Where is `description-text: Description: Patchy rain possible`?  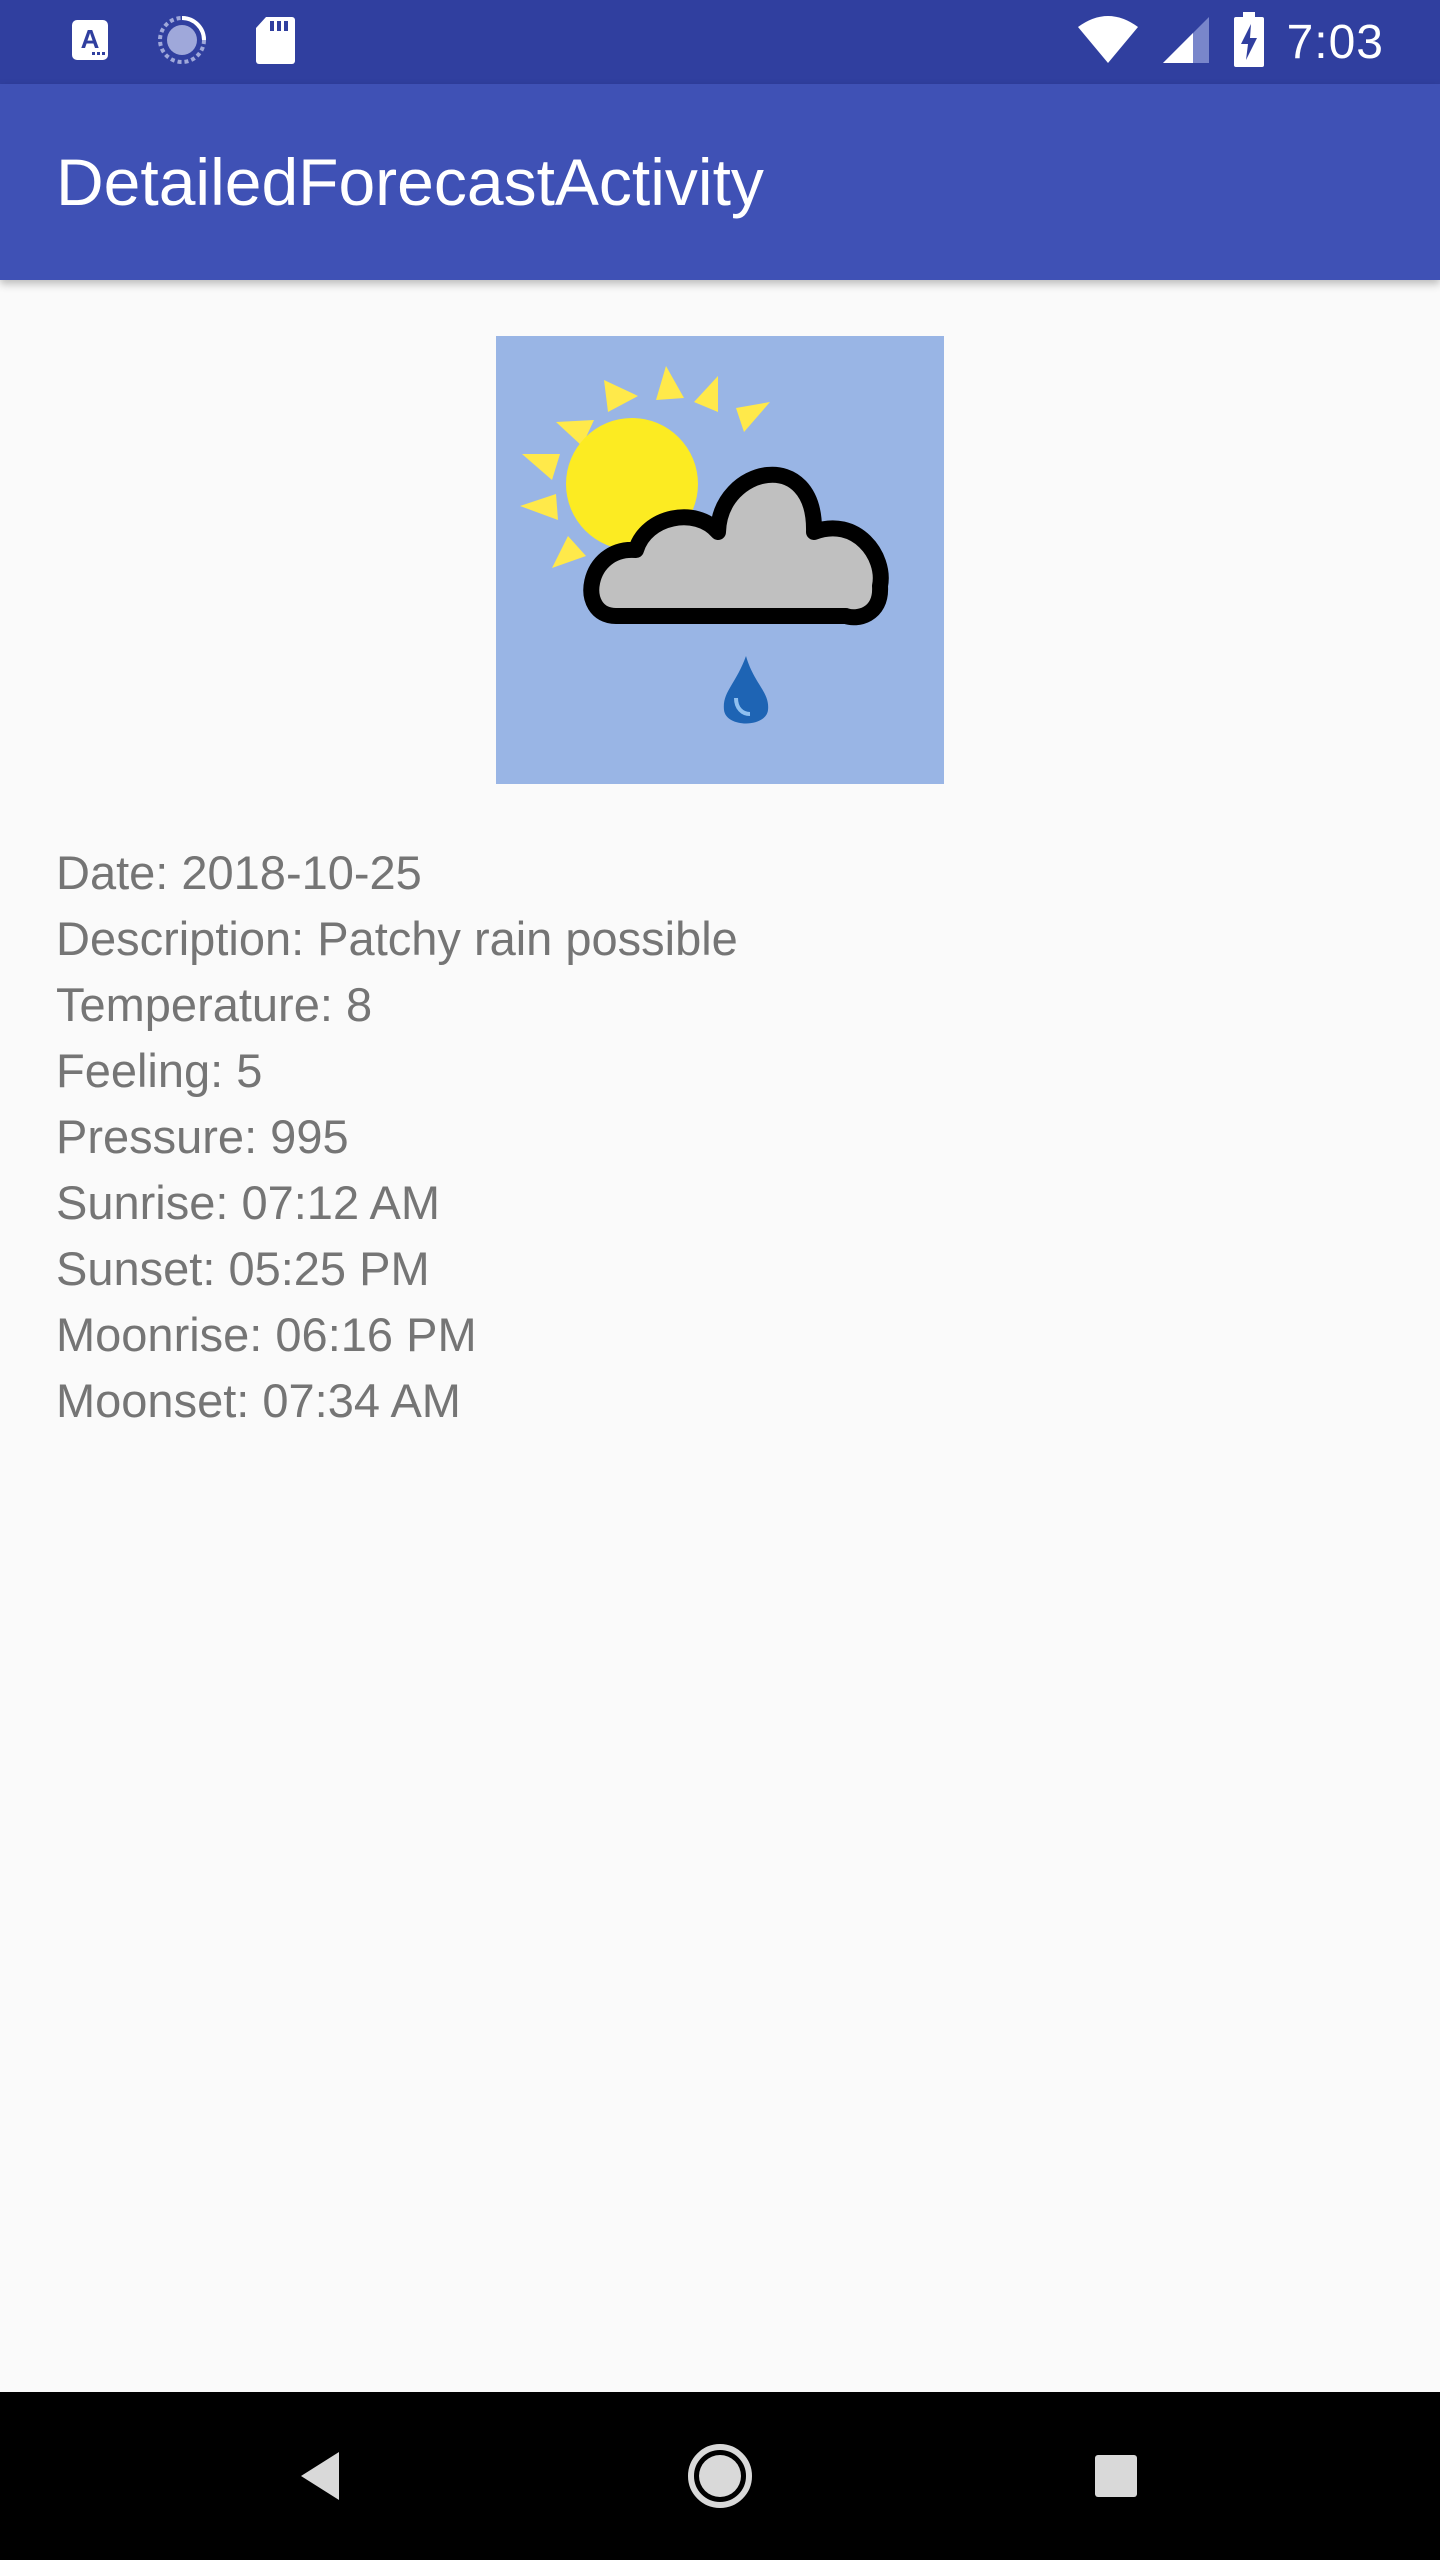
description-text: Description: Patchy rain possible is located at coordinates (397, 938).